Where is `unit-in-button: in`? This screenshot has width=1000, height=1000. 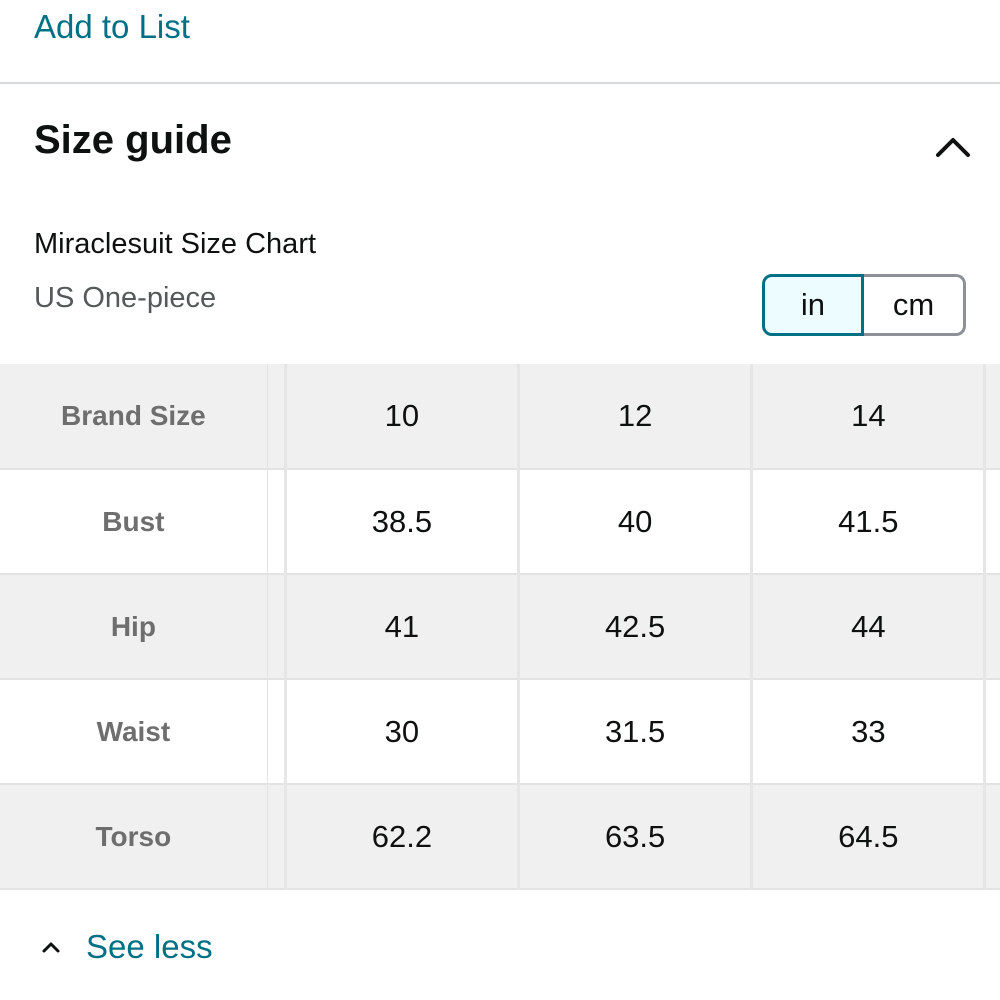
unit-in-button: in is located at coordinates (813, 305).